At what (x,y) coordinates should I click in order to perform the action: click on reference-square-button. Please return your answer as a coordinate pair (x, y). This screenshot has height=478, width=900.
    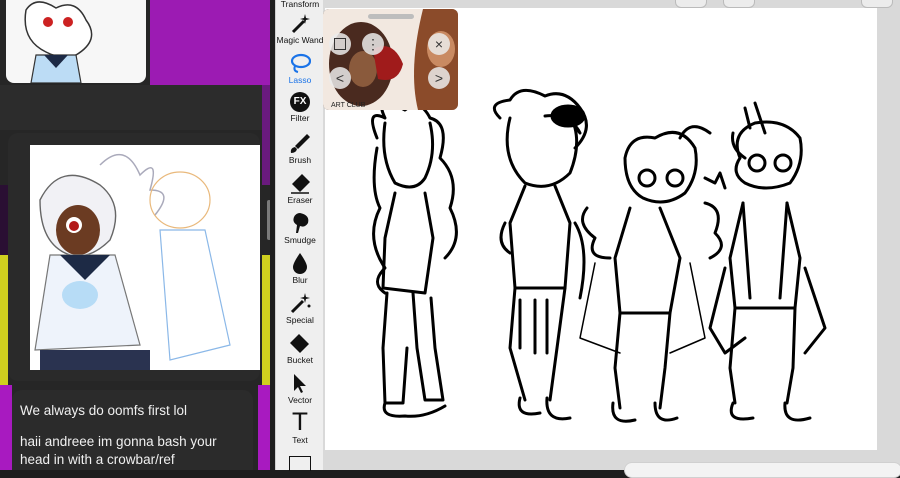
    Looking at the image, I should click on (340, 44).